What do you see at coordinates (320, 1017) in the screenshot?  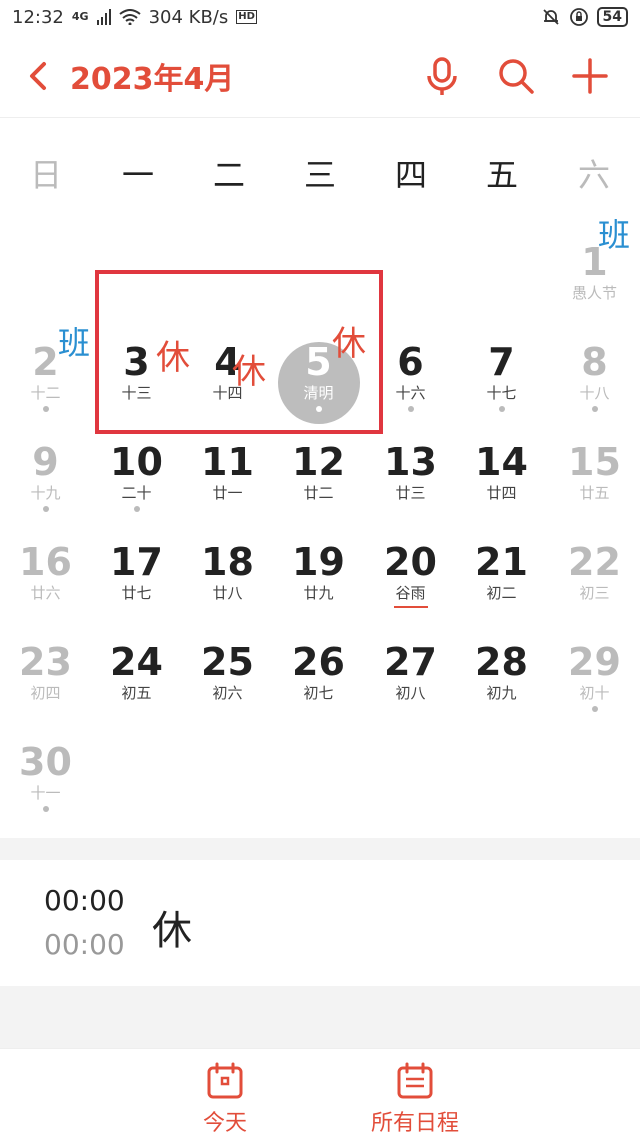 I see `empty-area` at bounding box center [320, 1017].